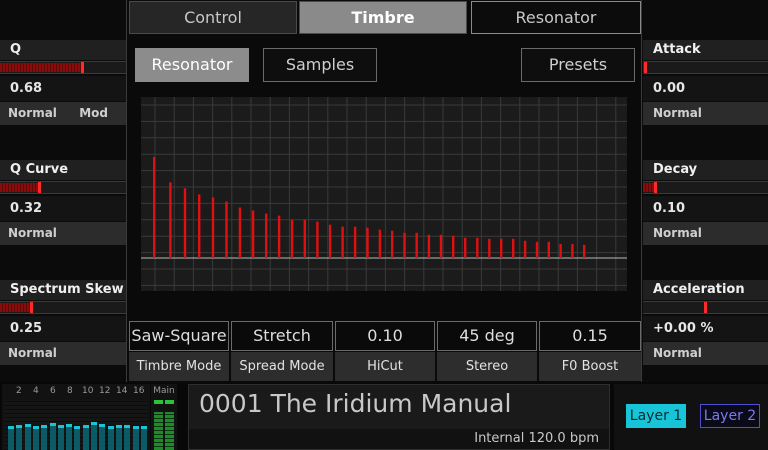 The width and height of the screenshot is (768, 450). I want to click on tab-control: Control, so click(213, 17).